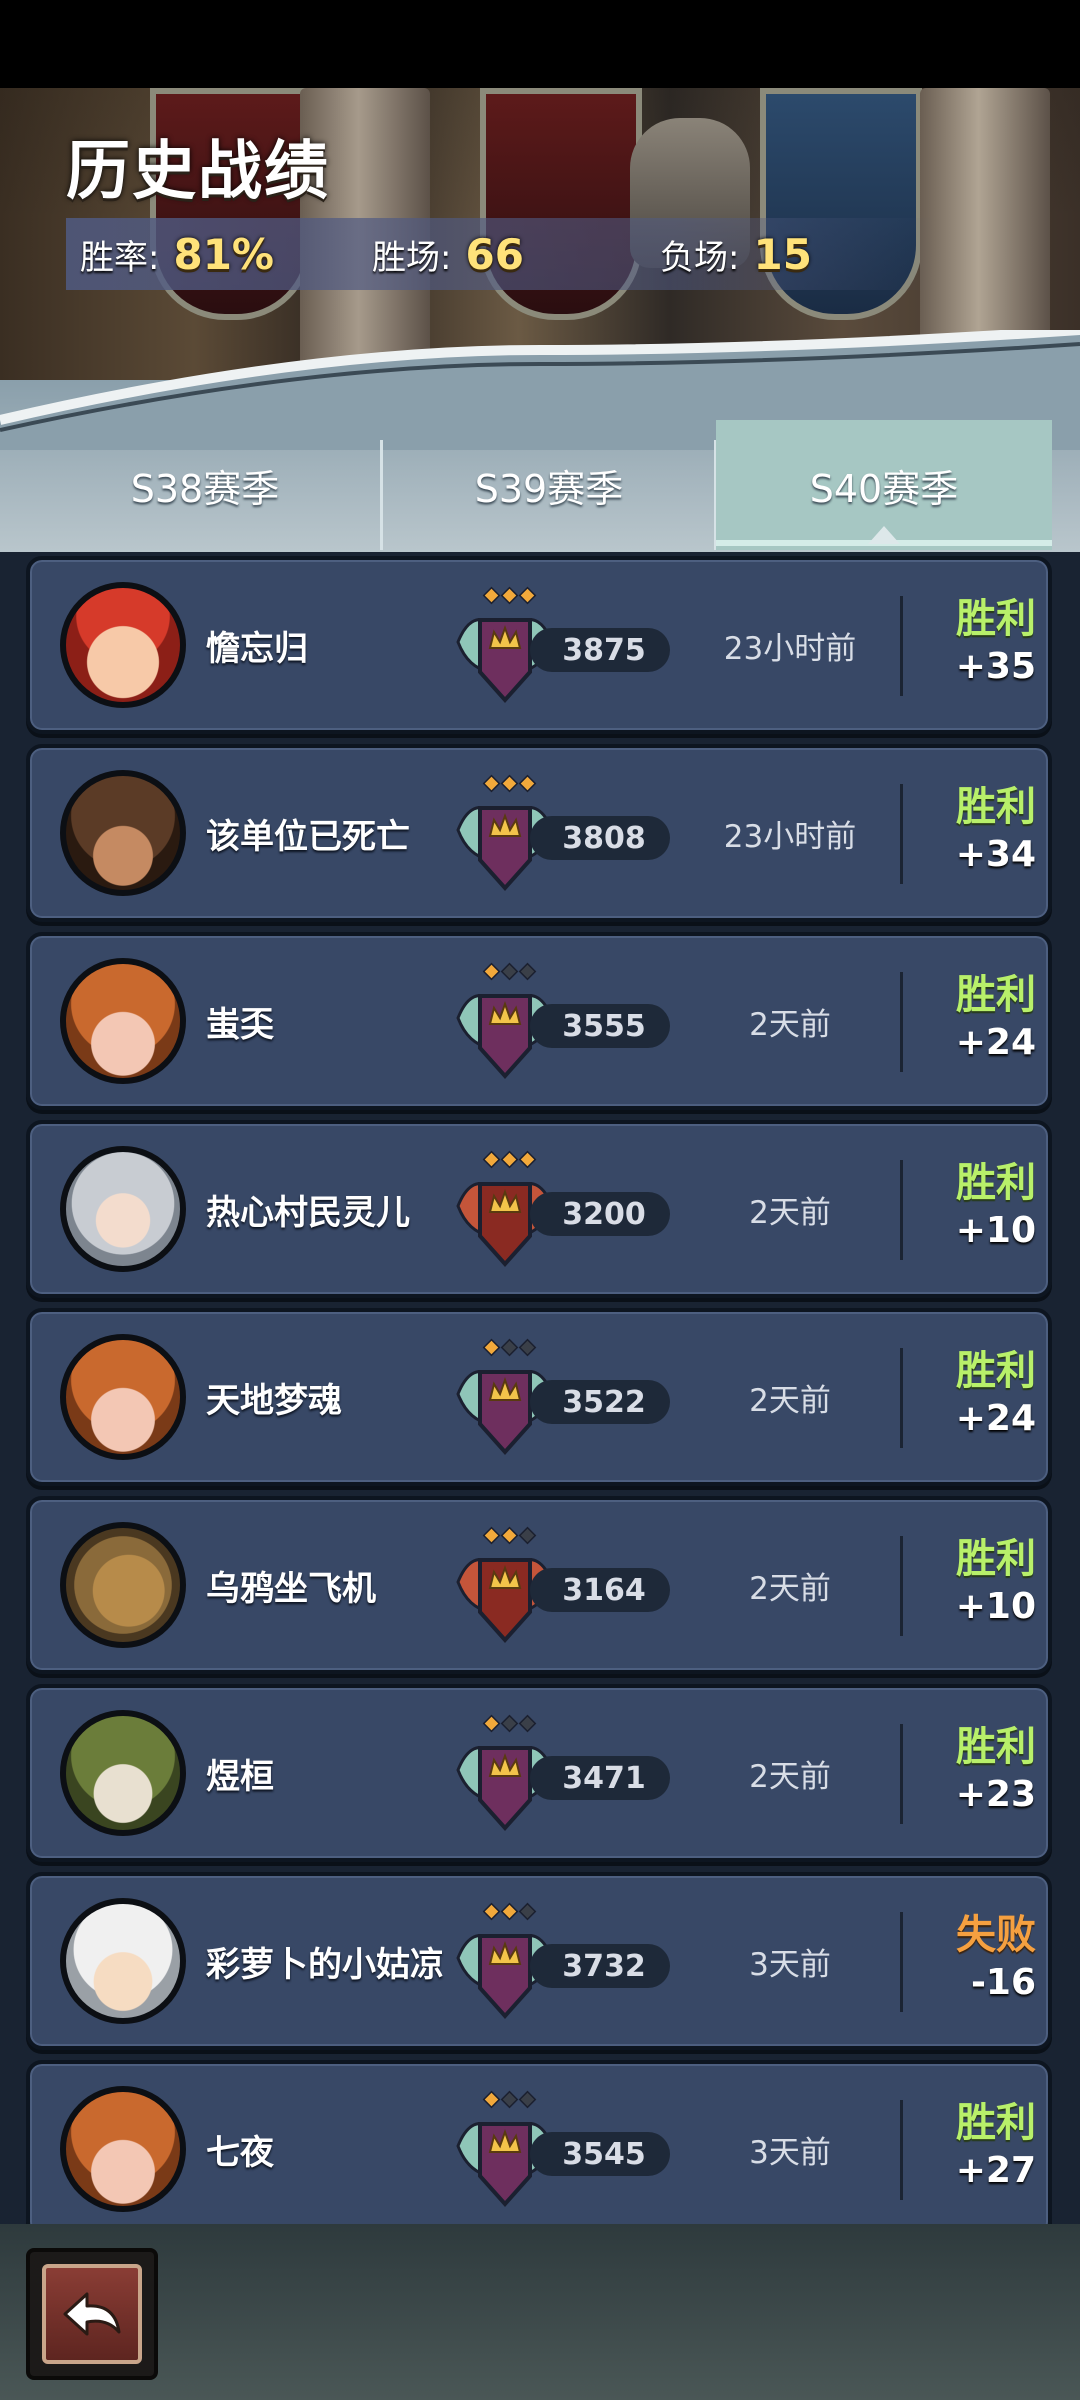 This screenshot has width=1080, height=2400. Describe the element at coordinates (1003, 1982) in the screenshot. I see `score-change: -16` at that location.